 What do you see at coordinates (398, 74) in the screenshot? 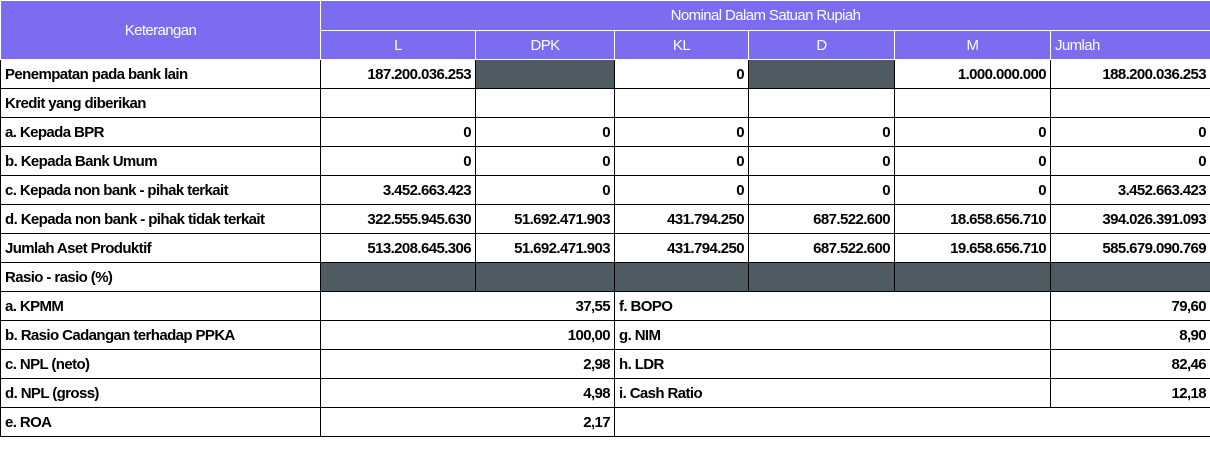
I see `cell-value: 187.200.036.253` at bounding box center [398, 74].